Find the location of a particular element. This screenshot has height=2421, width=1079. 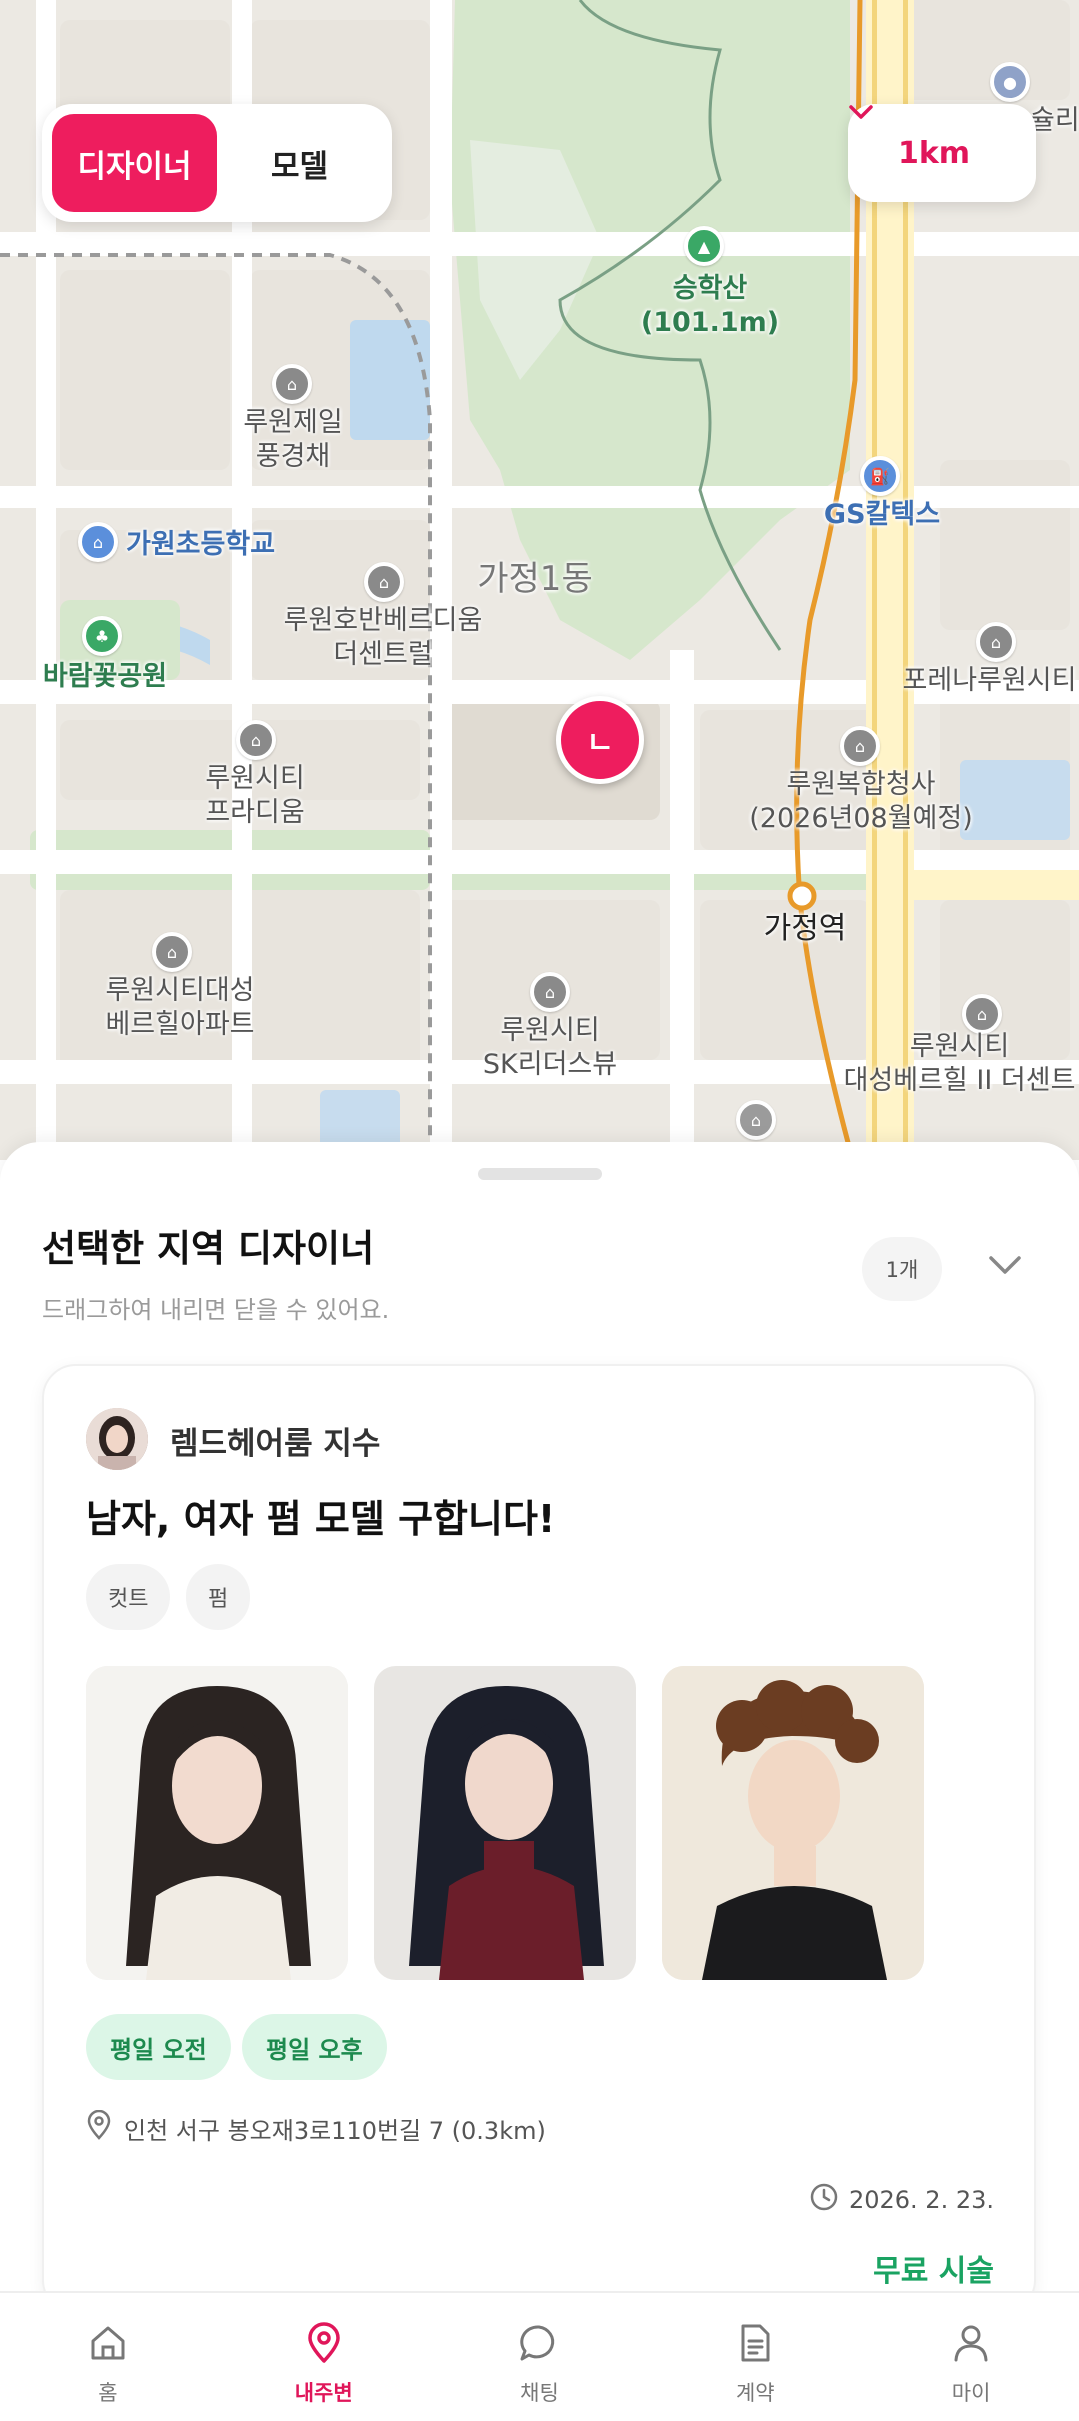

chat-bubble-icon is located at coordinates (539, 2345).